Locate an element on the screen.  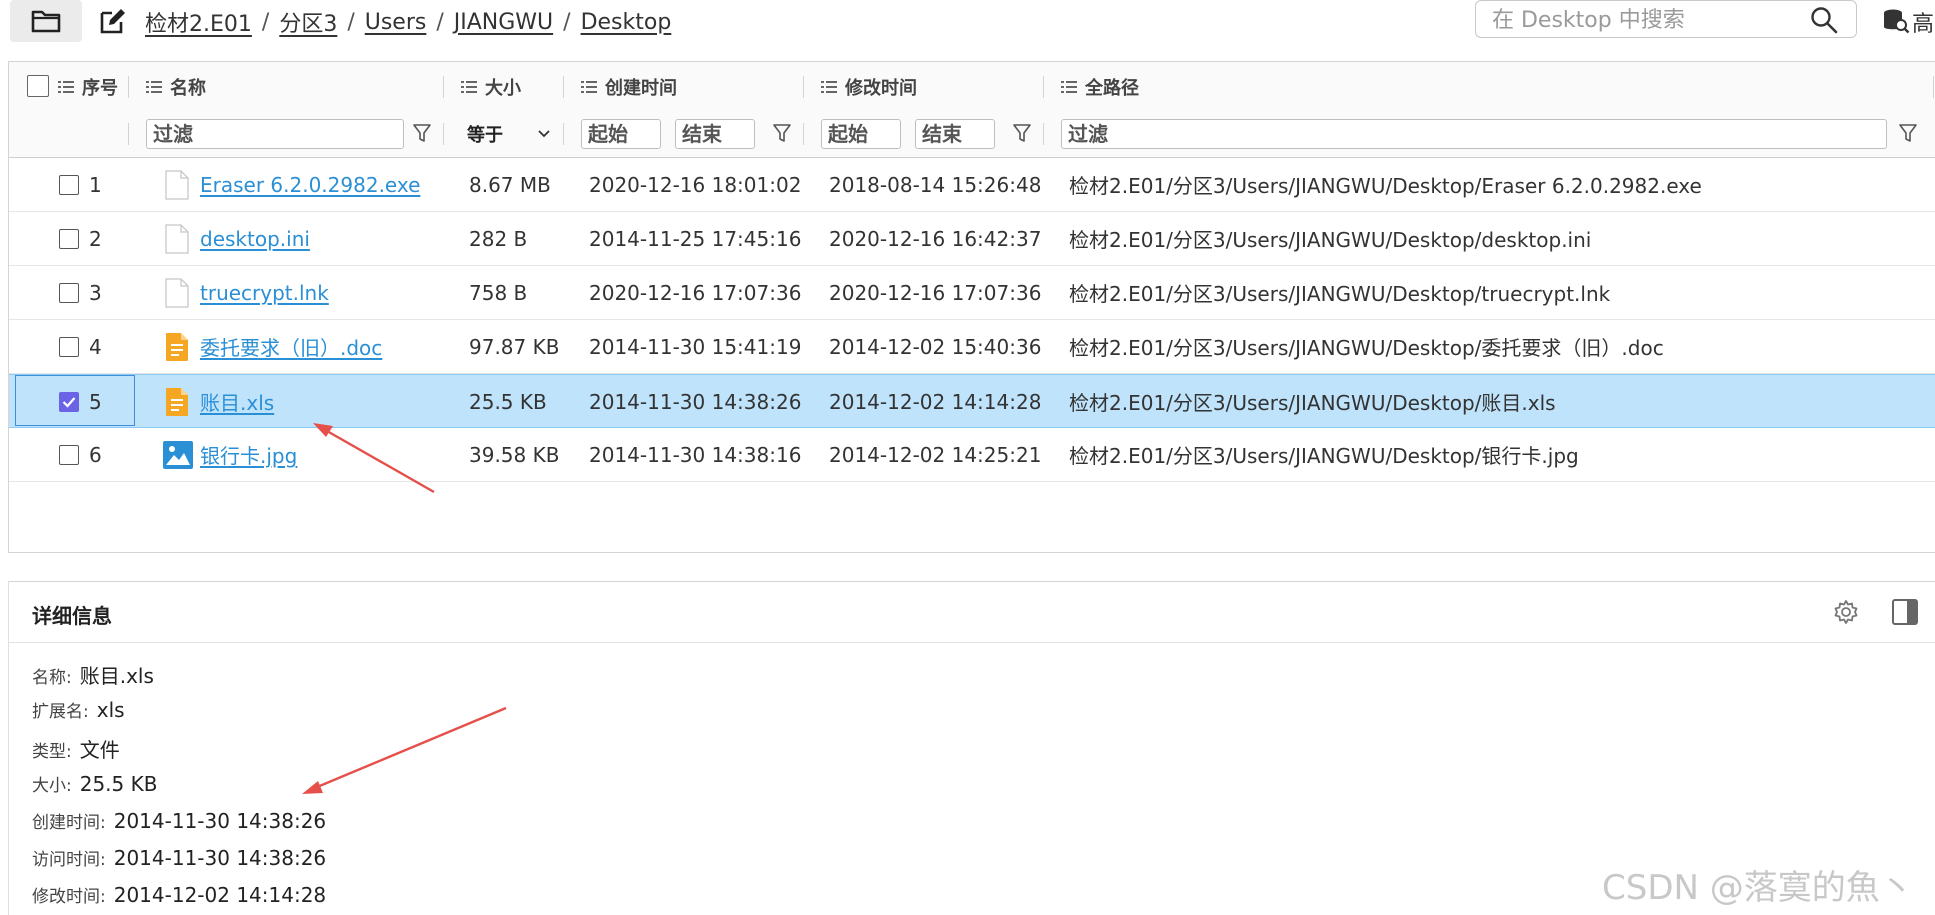
image-file-icon is located at coordinates (178, 455).